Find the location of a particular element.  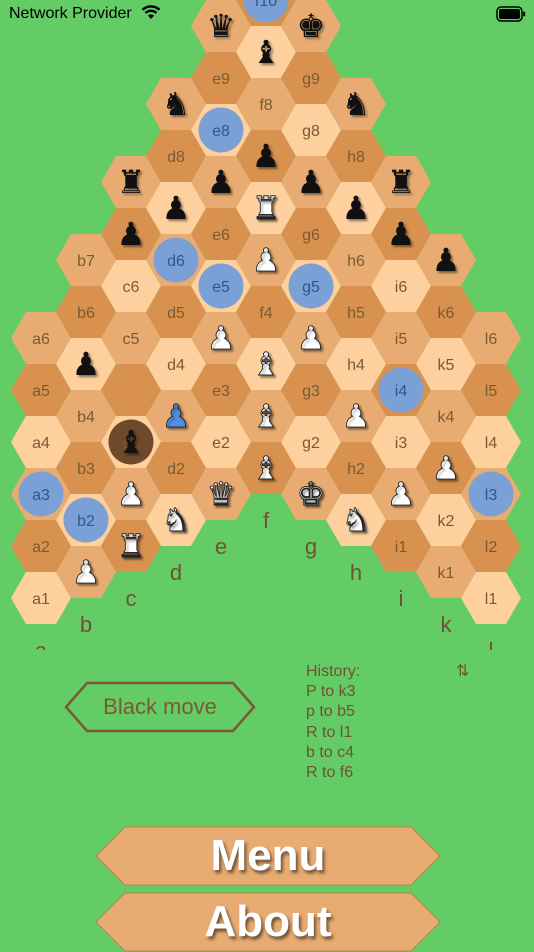

cell-label: k4 is located at coordinates (446, 417).